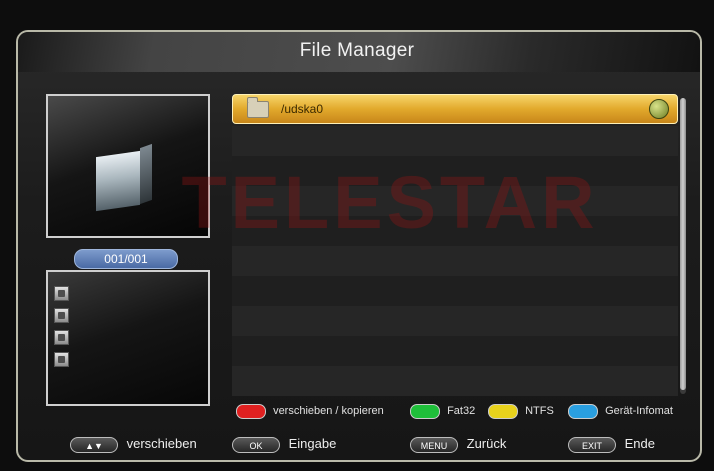 This screenshot has width=714, height=471. I want to click on list-item-label: /udska0, so click(302, 109).